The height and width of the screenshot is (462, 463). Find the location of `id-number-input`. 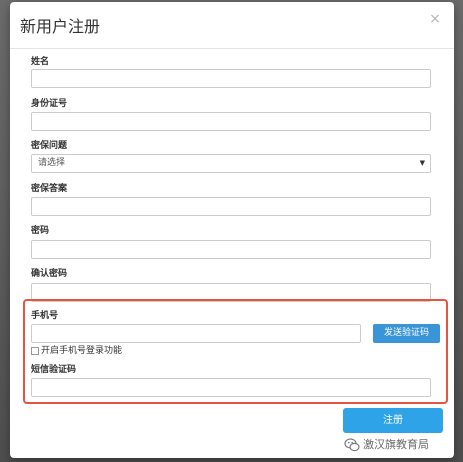

id-number-input is located at coordinates (231, 121).